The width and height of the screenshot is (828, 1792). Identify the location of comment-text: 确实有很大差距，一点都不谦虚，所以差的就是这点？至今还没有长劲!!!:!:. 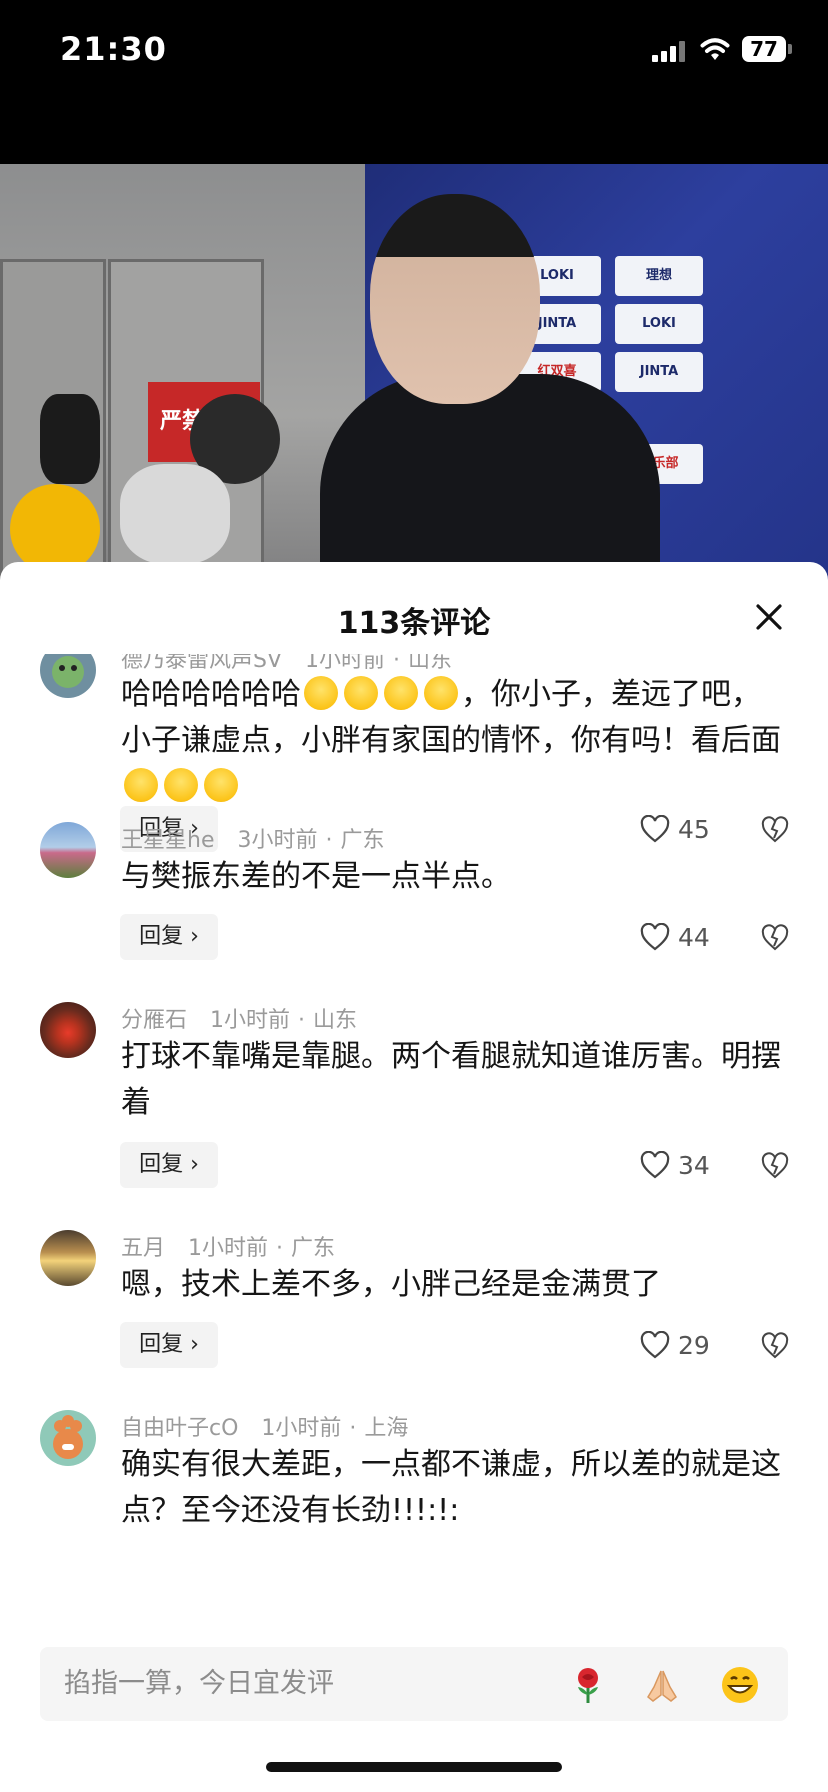
(451, 1487).